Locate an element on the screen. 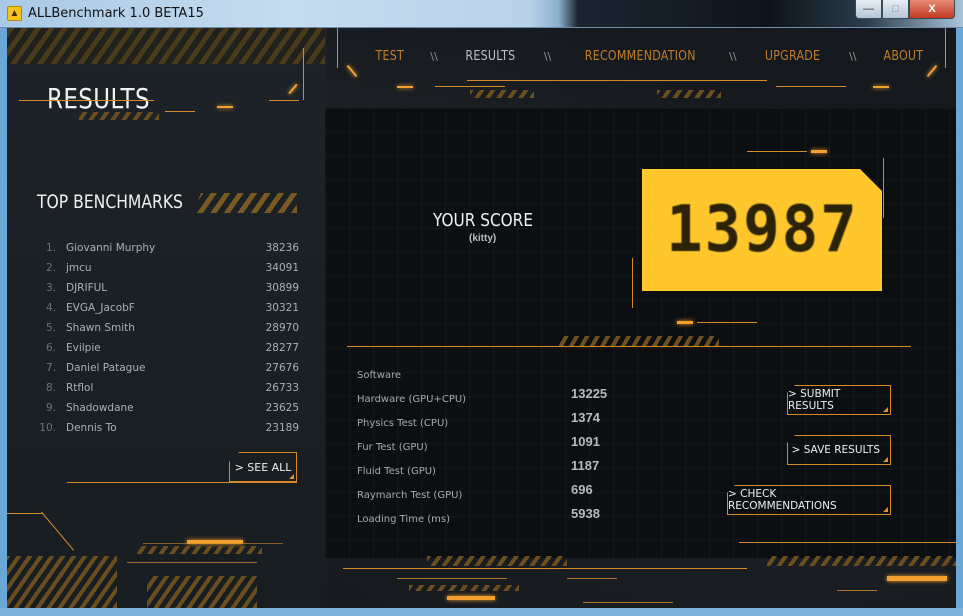 The height and width of the screenshot is (616, 963). user-name: Daniel Patague is located at coordinates (106, 368).